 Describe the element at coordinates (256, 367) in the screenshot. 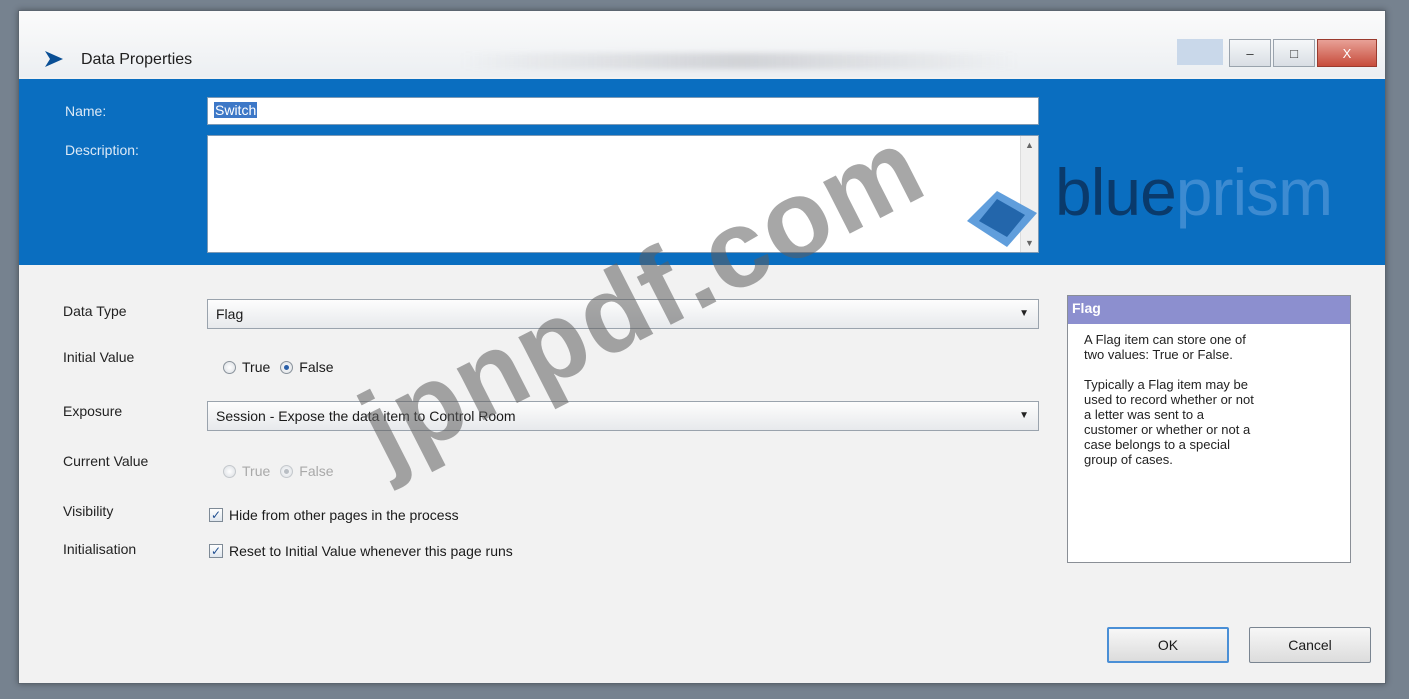

I see `initial-true-label: True` at that location.